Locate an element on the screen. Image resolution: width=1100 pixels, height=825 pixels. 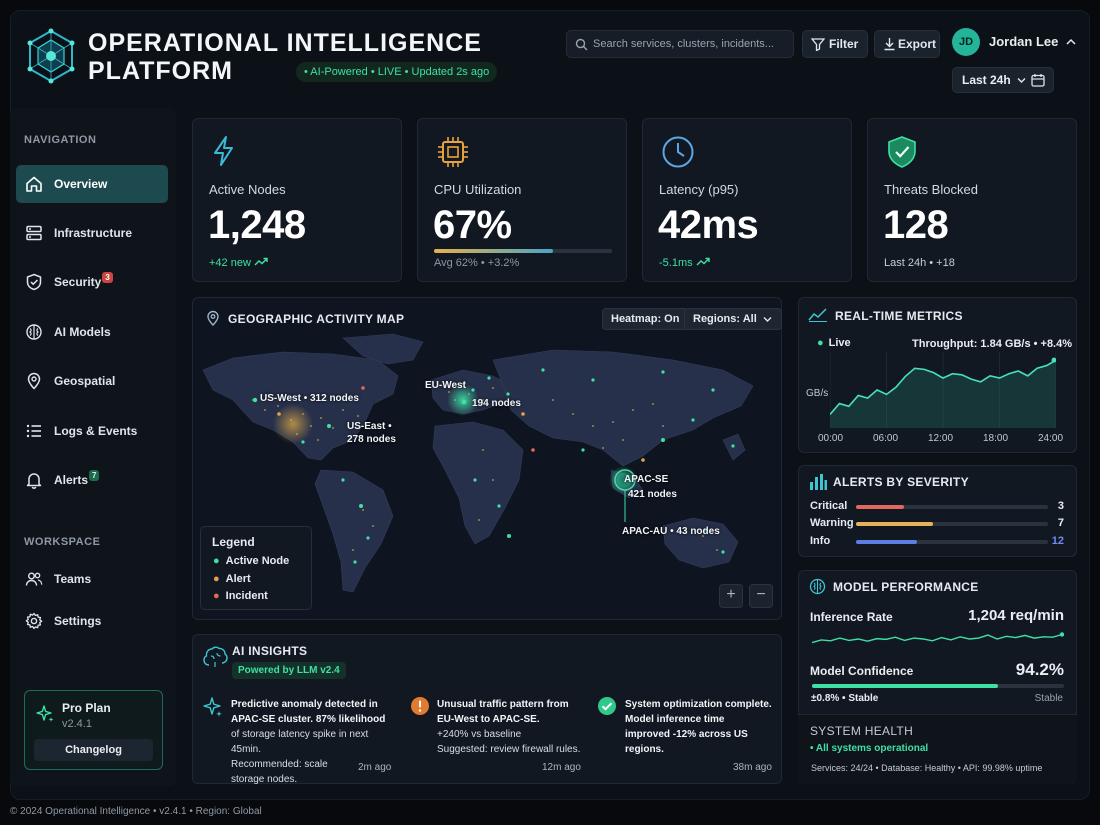
clock-icon is located at coordinates (678, 152).